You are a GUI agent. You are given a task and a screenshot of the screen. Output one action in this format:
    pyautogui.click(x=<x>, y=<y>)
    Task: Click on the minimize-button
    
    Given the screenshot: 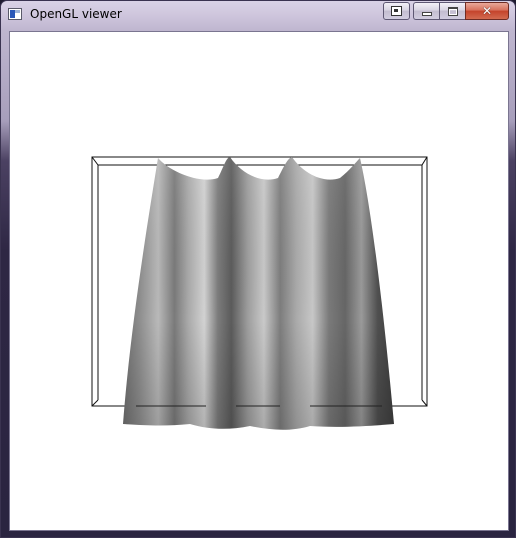 What is the action you would take?
    pyautogui.click(x=426, y=11)
    